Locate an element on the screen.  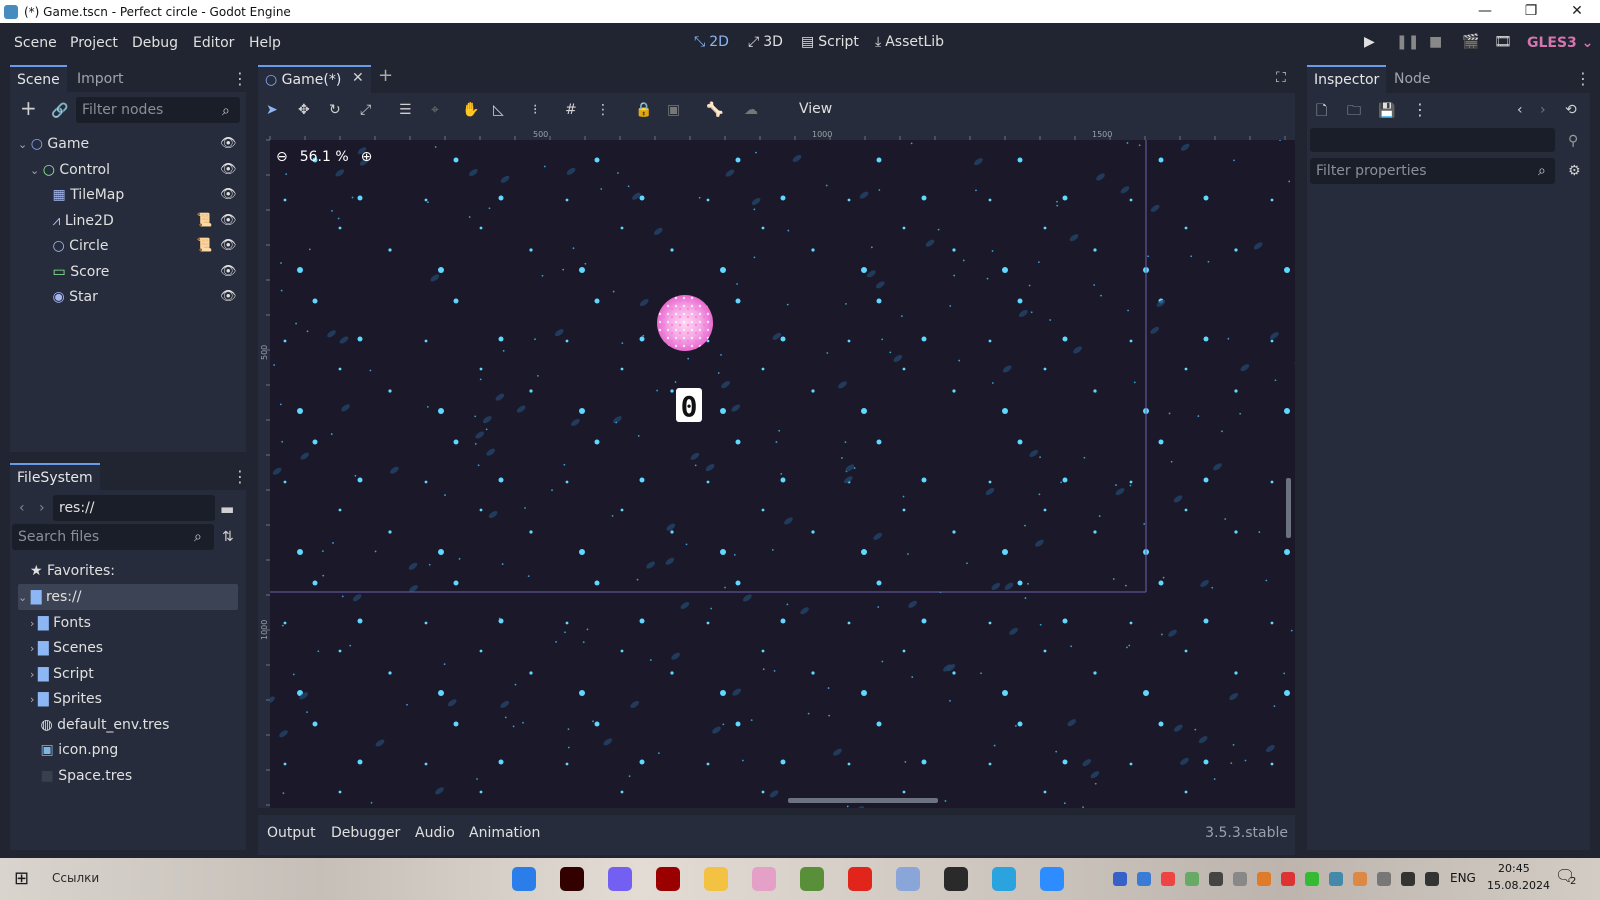
distraction-free-icon: ⛶ is located at coordinates (1281, 78).